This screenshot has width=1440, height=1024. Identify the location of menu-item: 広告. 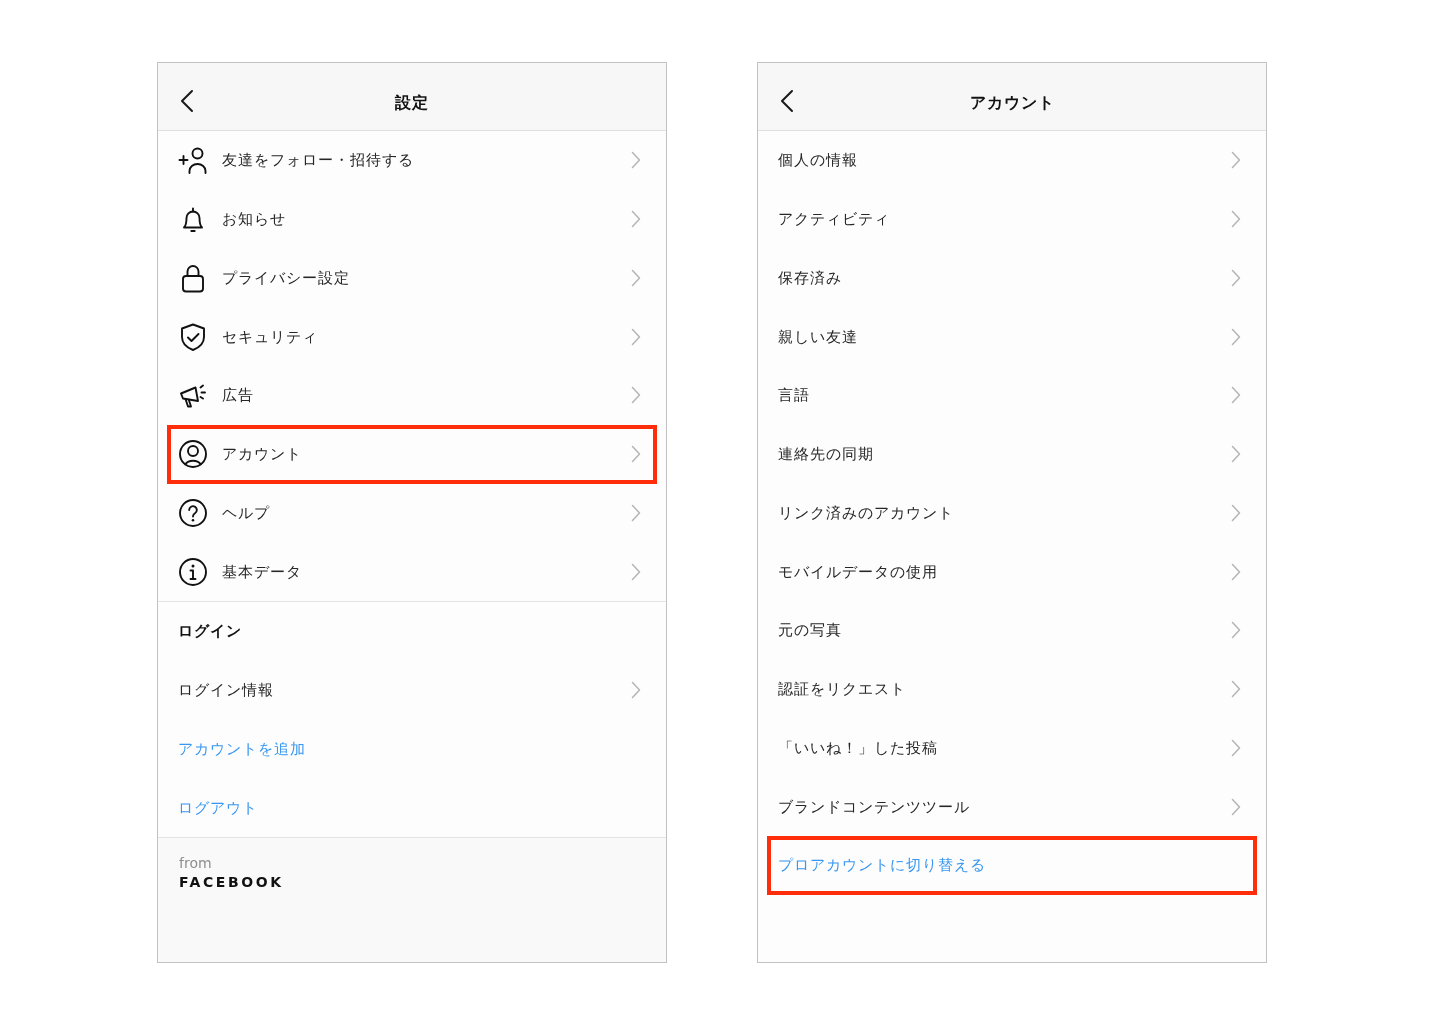
(412, 395).